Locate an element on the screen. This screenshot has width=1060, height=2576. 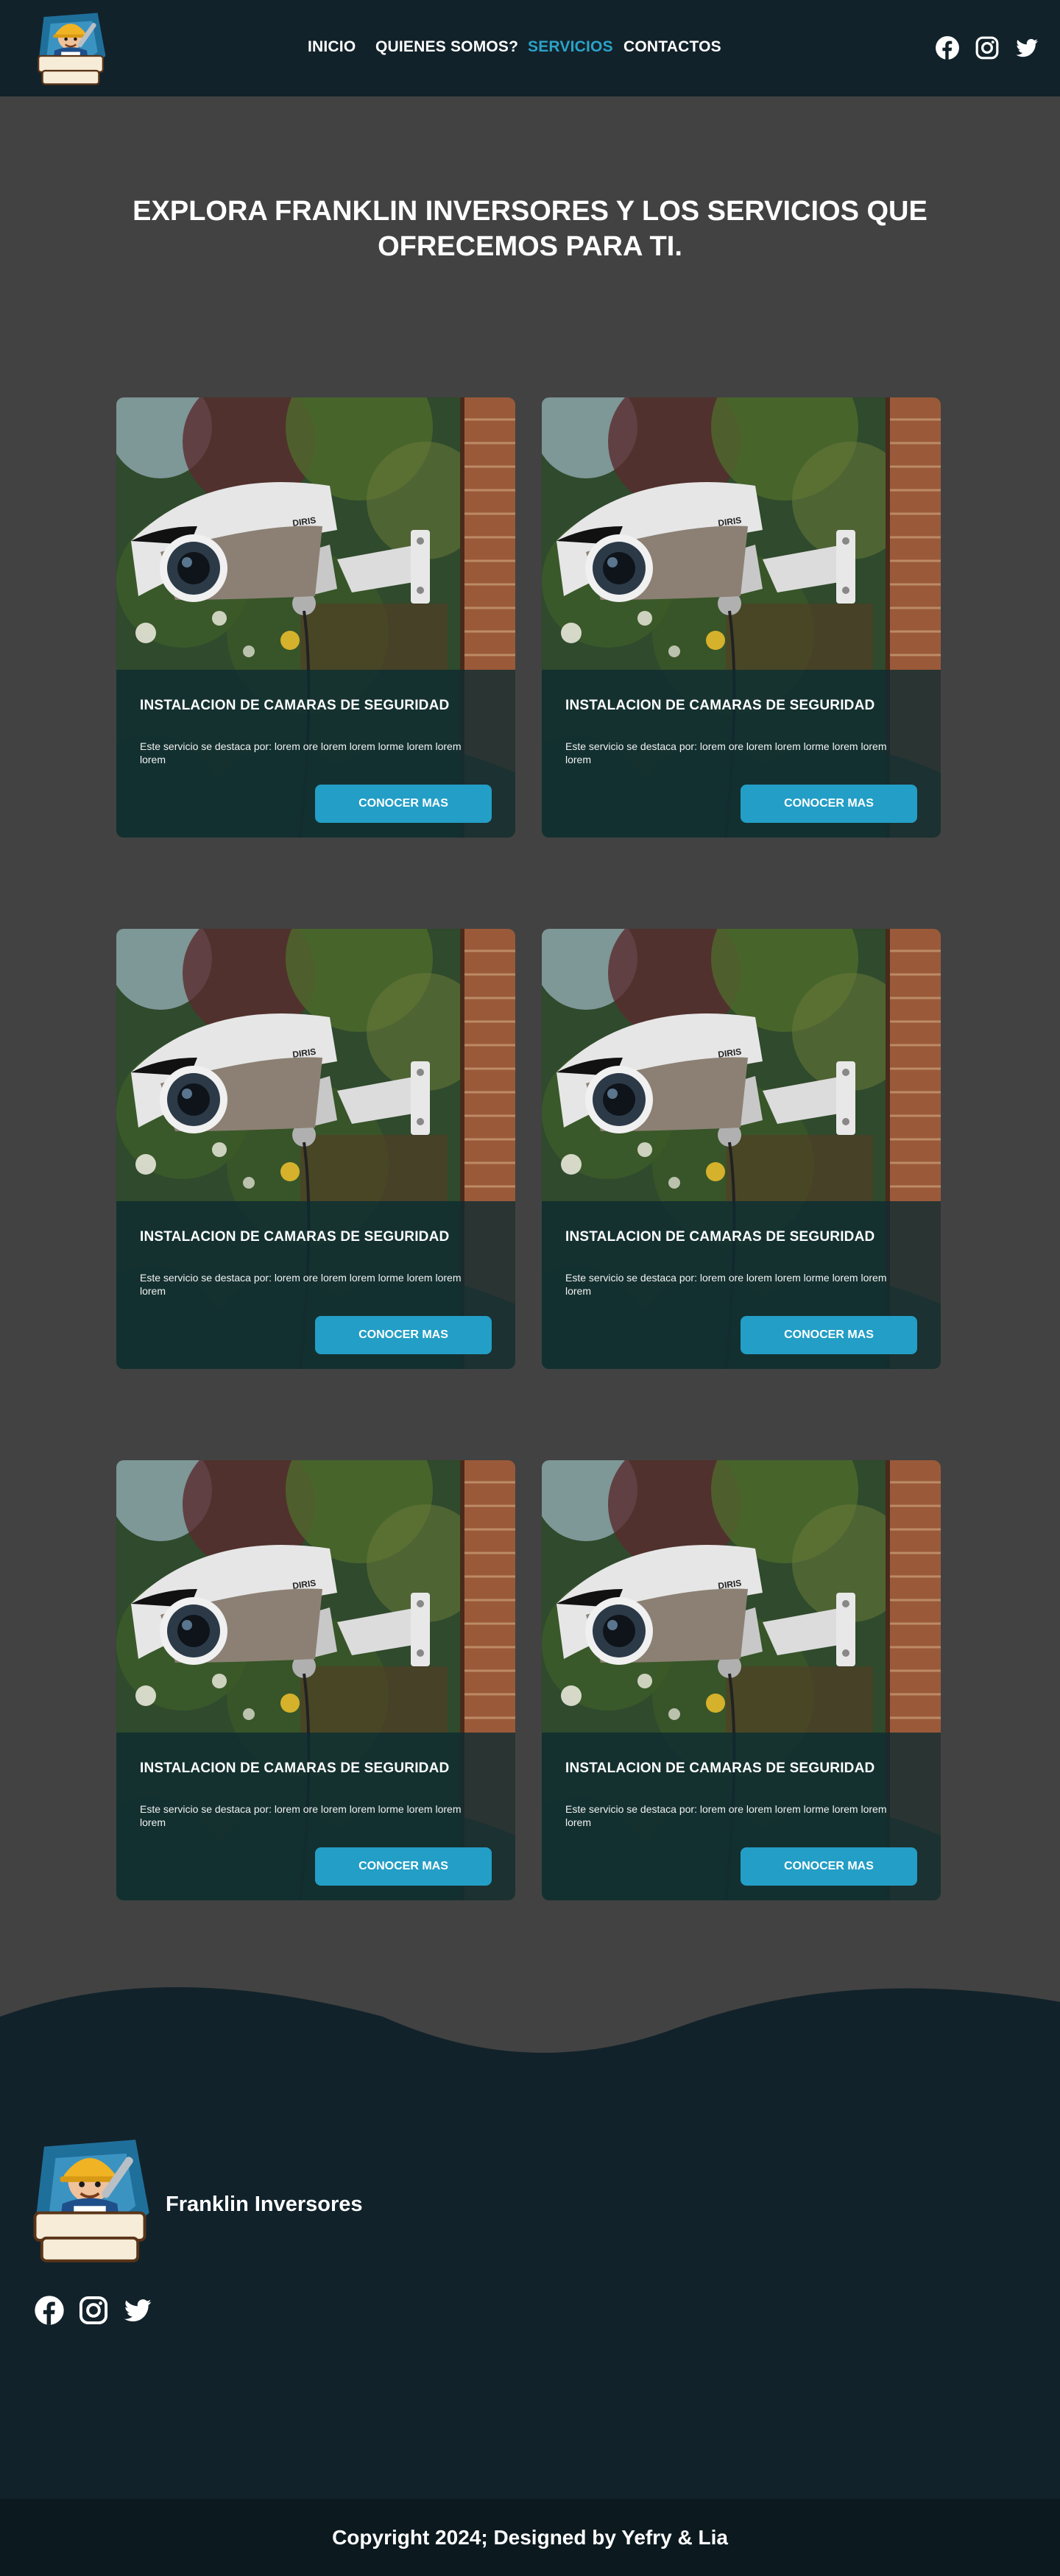
header-social-links is located at coordinates (987, 48).